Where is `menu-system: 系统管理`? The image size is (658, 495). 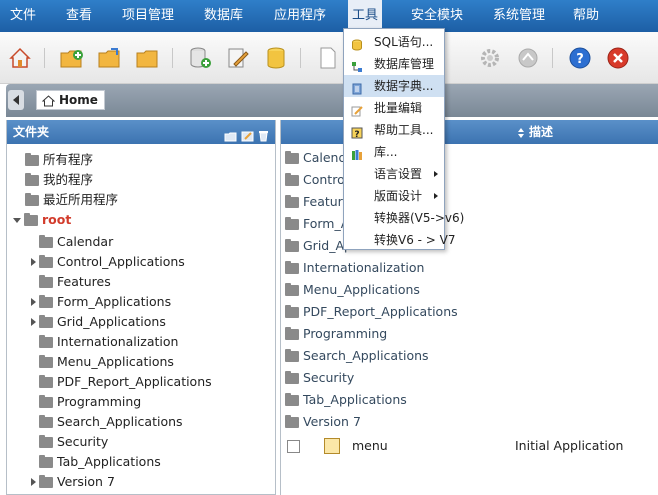 menu-system: 系统管理 is located at coordinates (519, 16).